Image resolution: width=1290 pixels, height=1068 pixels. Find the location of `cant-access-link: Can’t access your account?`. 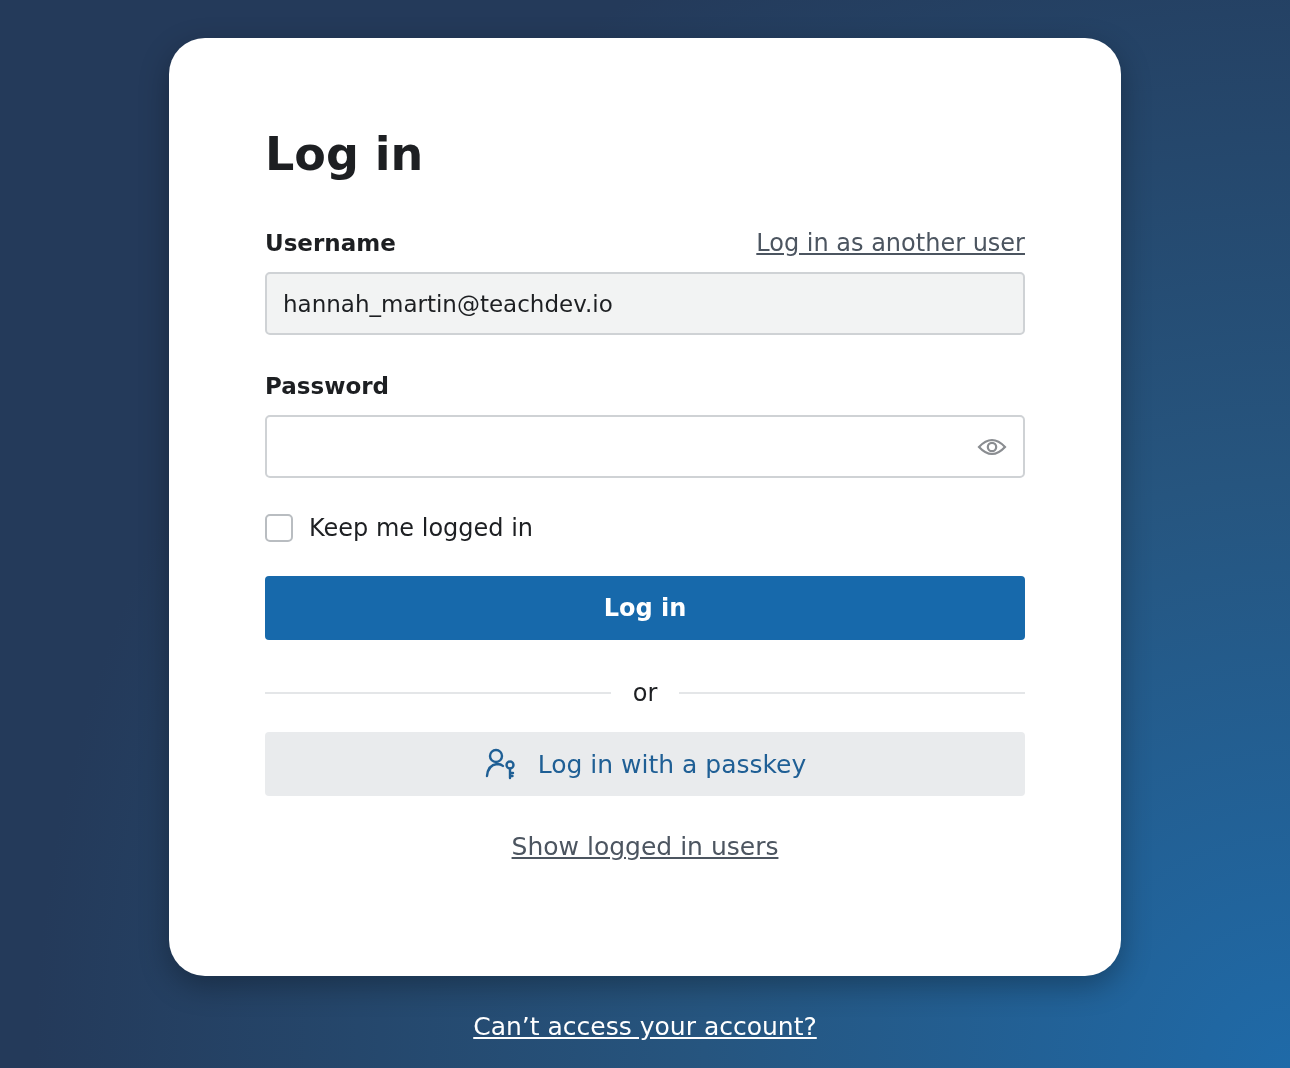

cant-access-link: Can’t access your account? is located at coordinates (645, 1026).